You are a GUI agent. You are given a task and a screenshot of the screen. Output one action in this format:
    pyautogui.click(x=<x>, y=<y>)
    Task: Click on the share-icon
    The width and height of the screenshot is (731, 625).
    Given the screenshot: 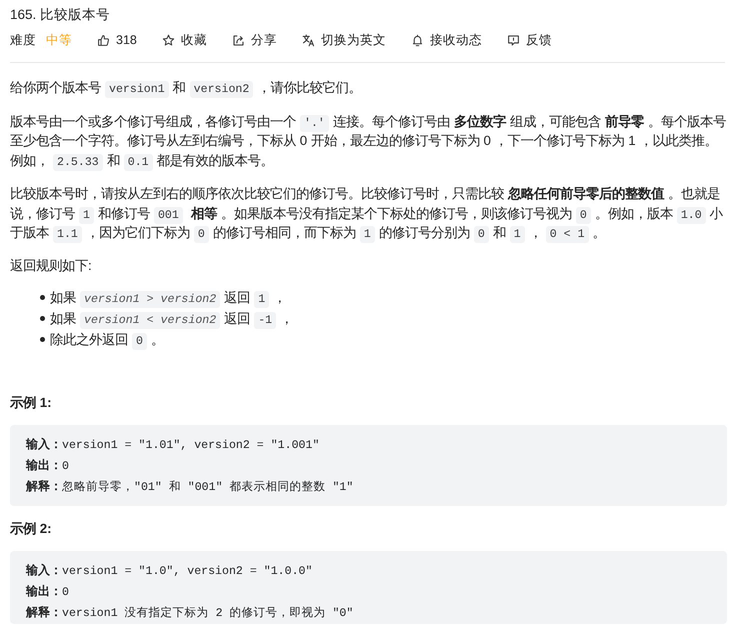 What is the action you would take?
    pyautogui.click(x=238, y=40)
    